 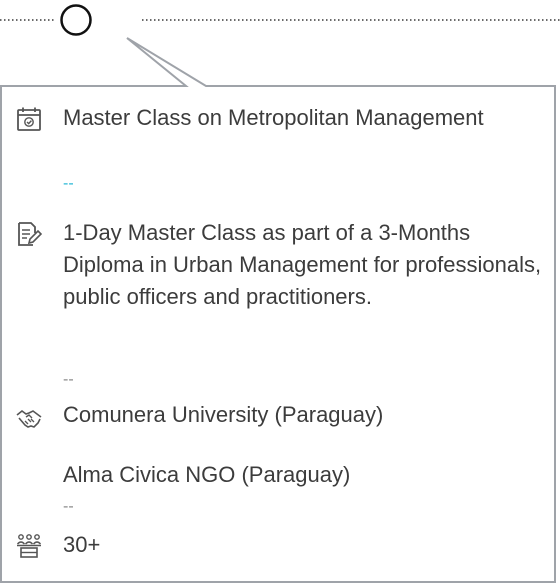 I want to click on handshake-icon, so click(x=29, y=419).